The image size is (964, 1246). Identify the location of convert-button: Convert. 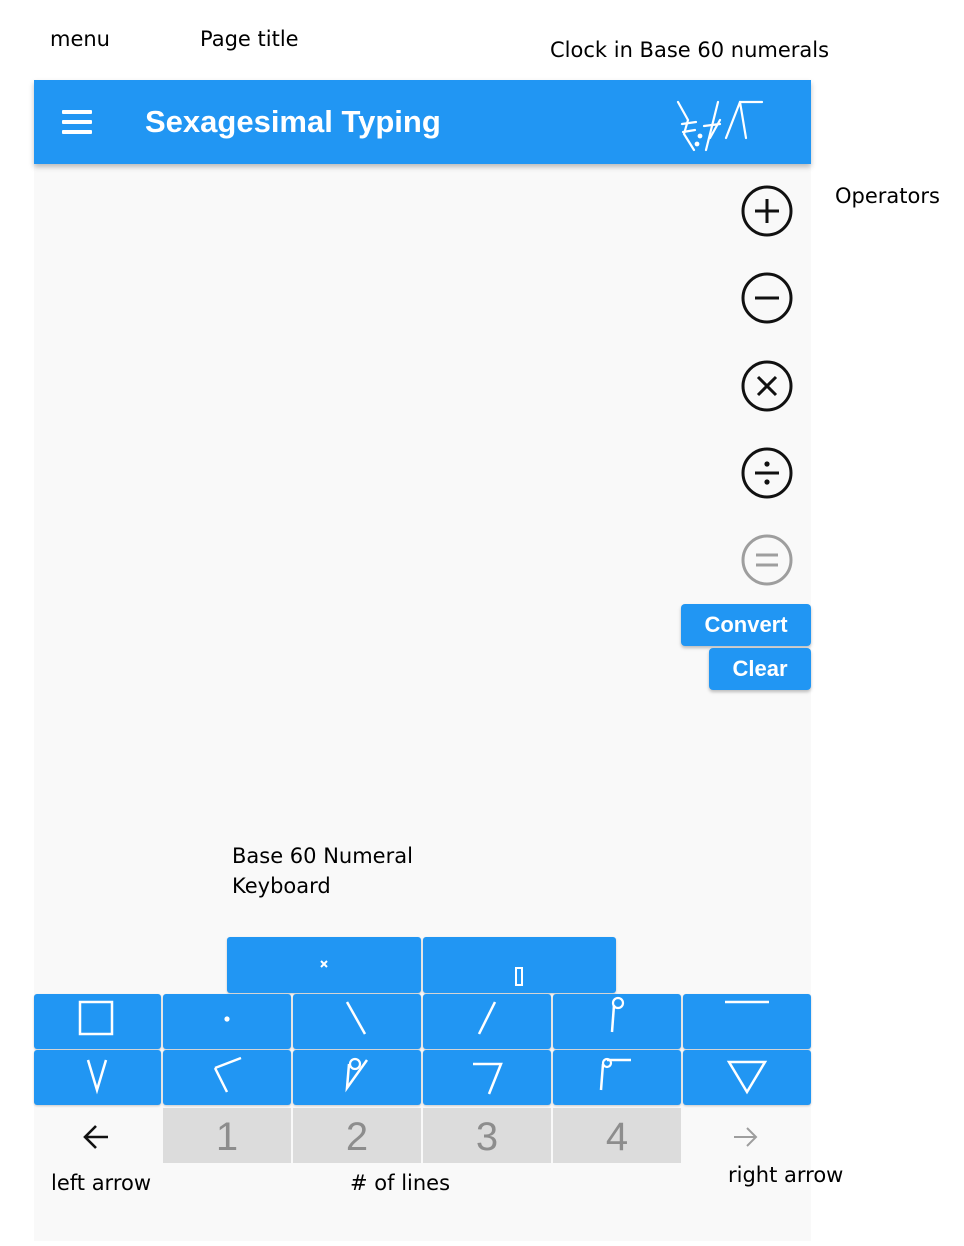
(746, 625).